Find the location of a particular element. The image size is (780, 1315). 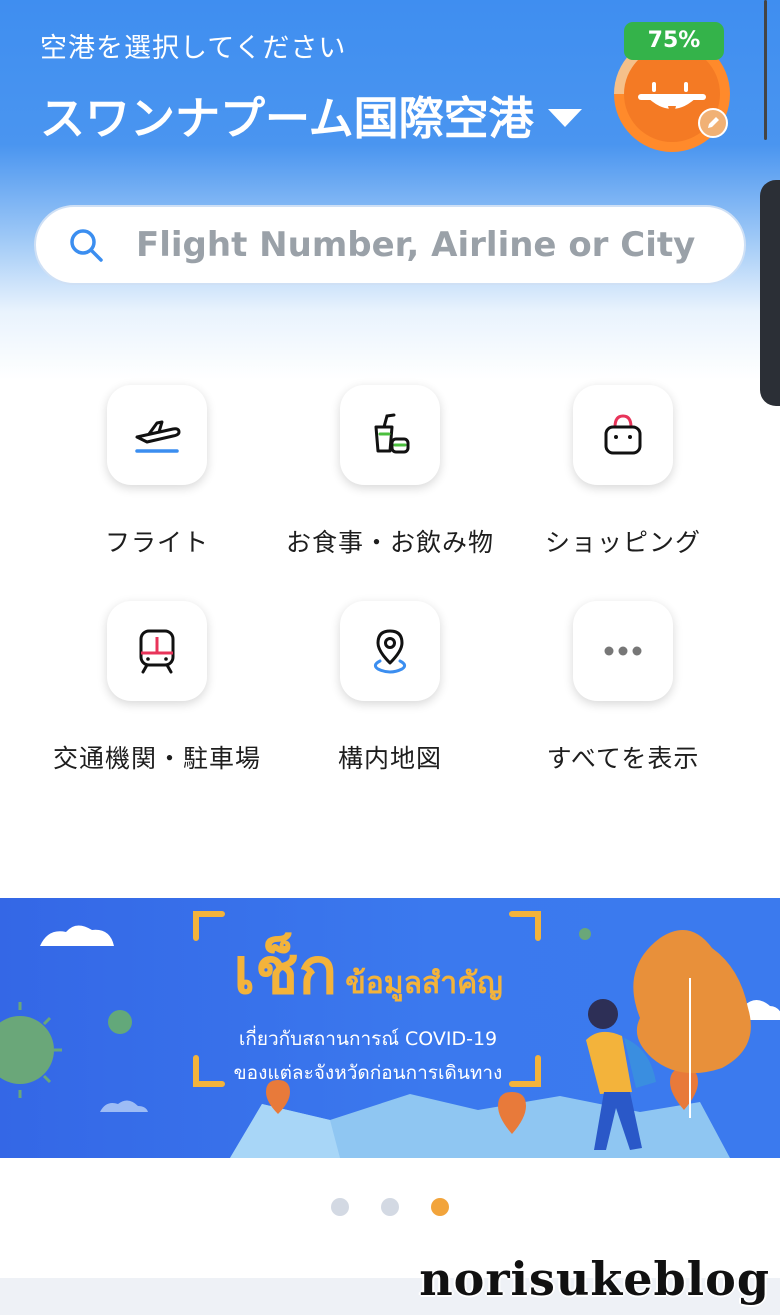

airplane-icon is located at coordinates (158, 436).